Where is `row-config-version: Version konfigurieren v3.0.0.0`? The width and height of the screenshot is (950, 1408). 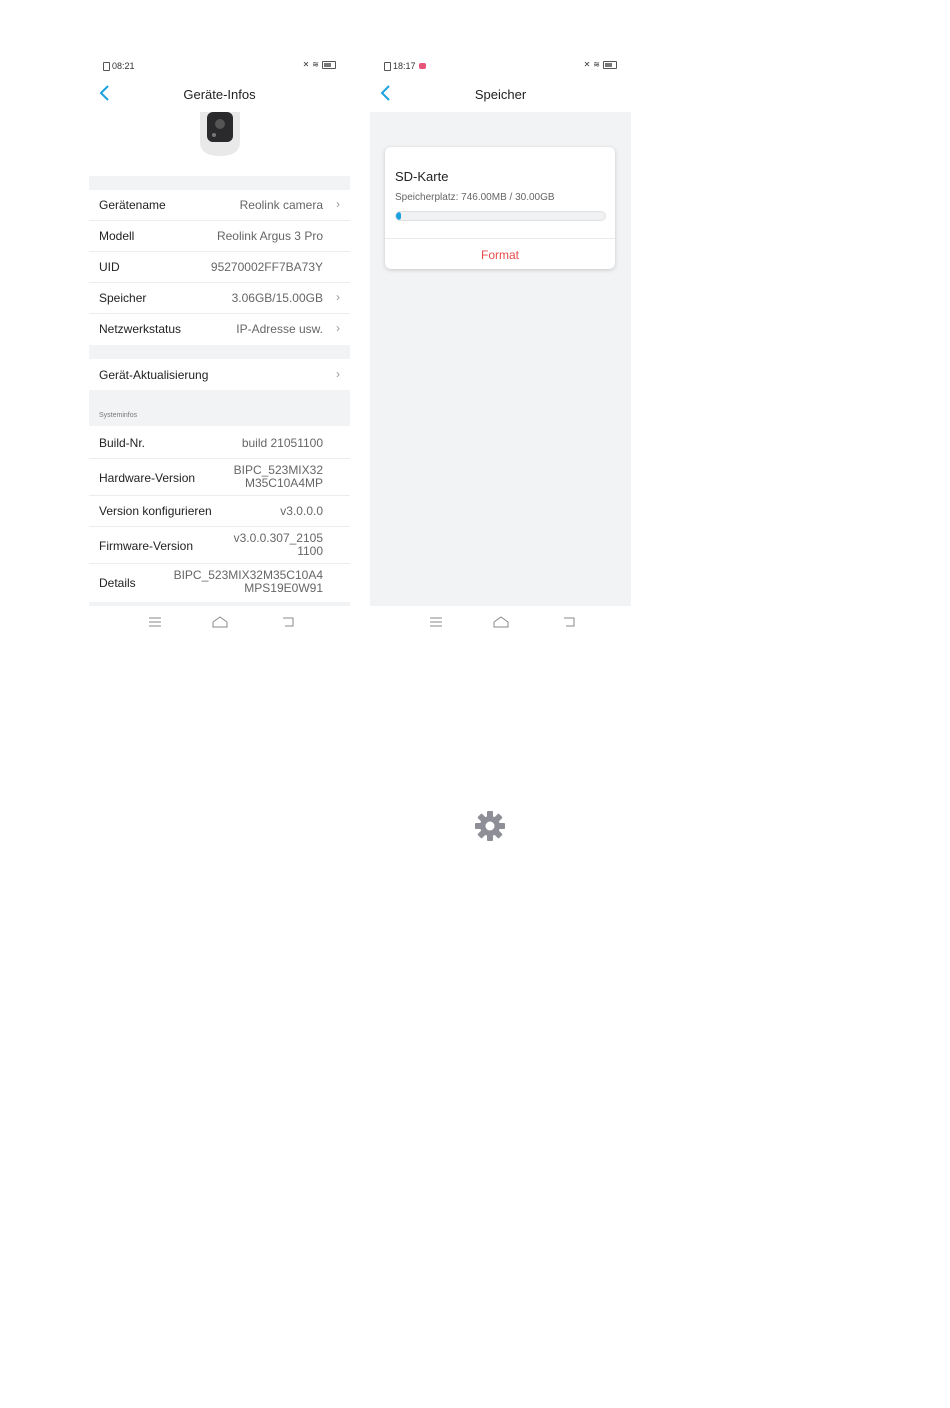 row-config-version: Version konfigurieren v3.0.0.0 is located at coordinates (219, 511).